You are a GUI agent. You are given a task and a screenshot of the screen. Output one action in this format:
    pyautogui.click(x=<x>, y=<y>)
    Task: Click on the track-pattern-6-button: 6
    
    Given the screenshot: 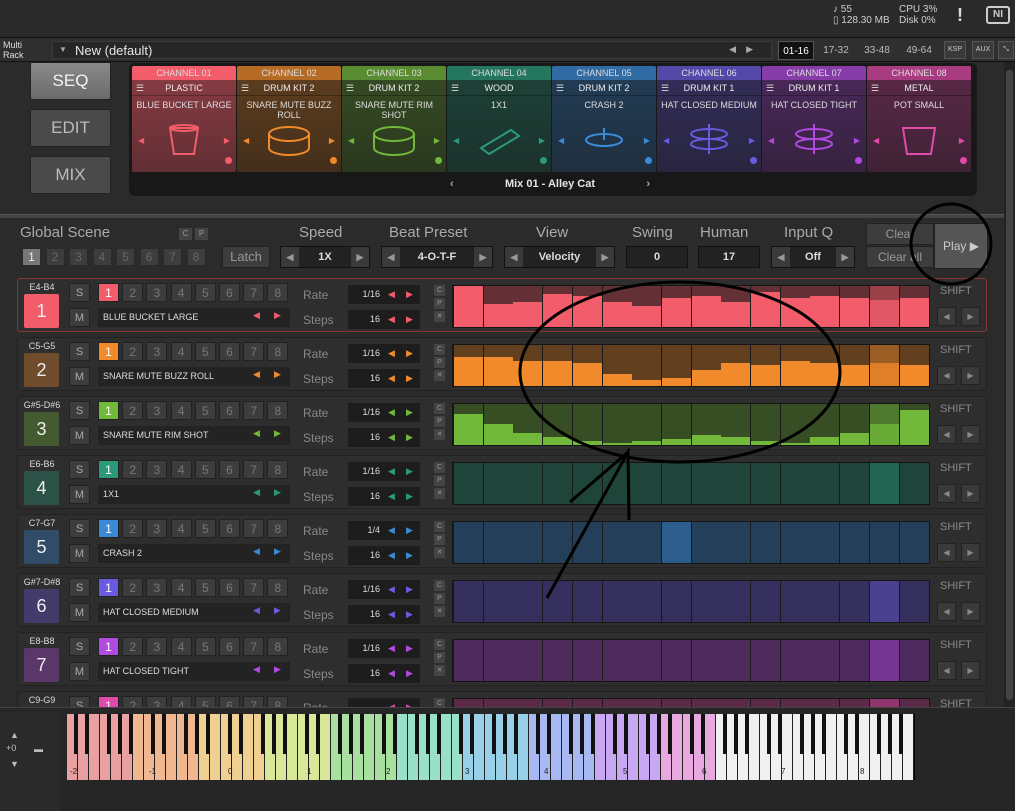 What is the action you would take?
    pyautogui.click(x=229, y=410)
    